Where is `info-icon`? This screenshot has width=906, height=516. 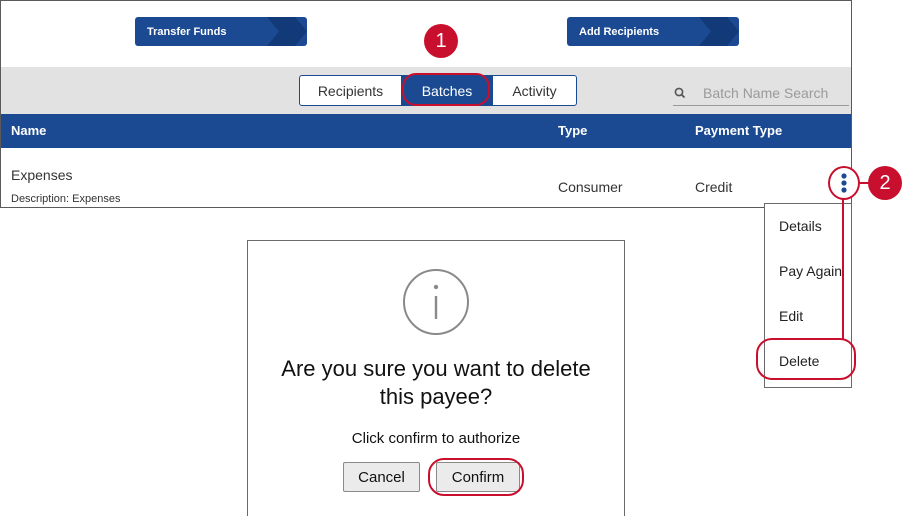
info-icon is located at coordinates (436, 302).